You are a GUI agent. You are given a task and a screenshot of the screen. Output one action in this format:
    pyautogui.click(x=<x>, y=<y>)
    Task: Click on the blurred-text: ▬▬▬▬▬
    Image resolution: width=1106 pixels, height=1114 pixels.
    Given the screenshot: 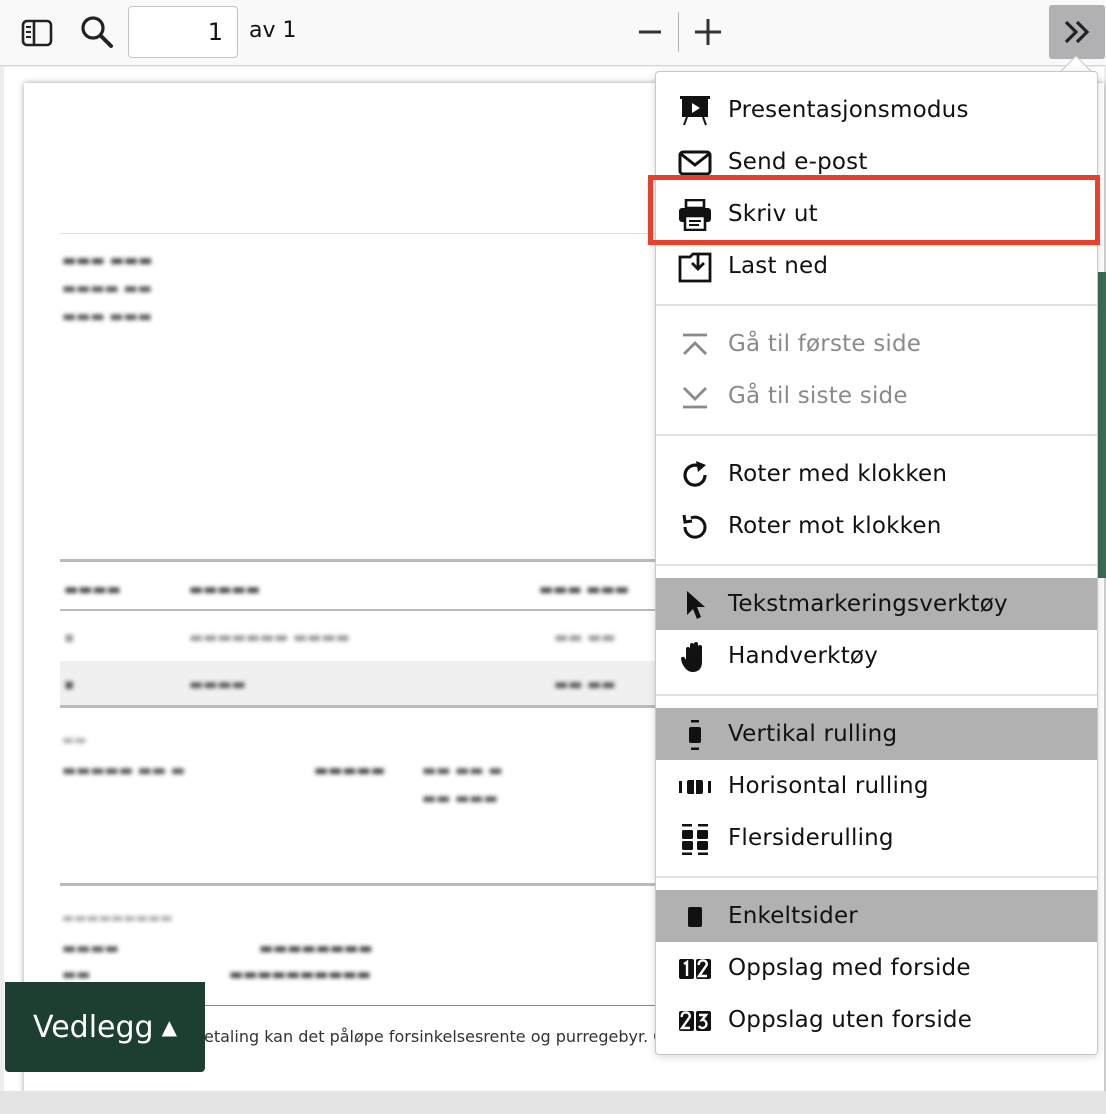 What is the action you would take?
    pyautogui.click(x=349, y=770)
    